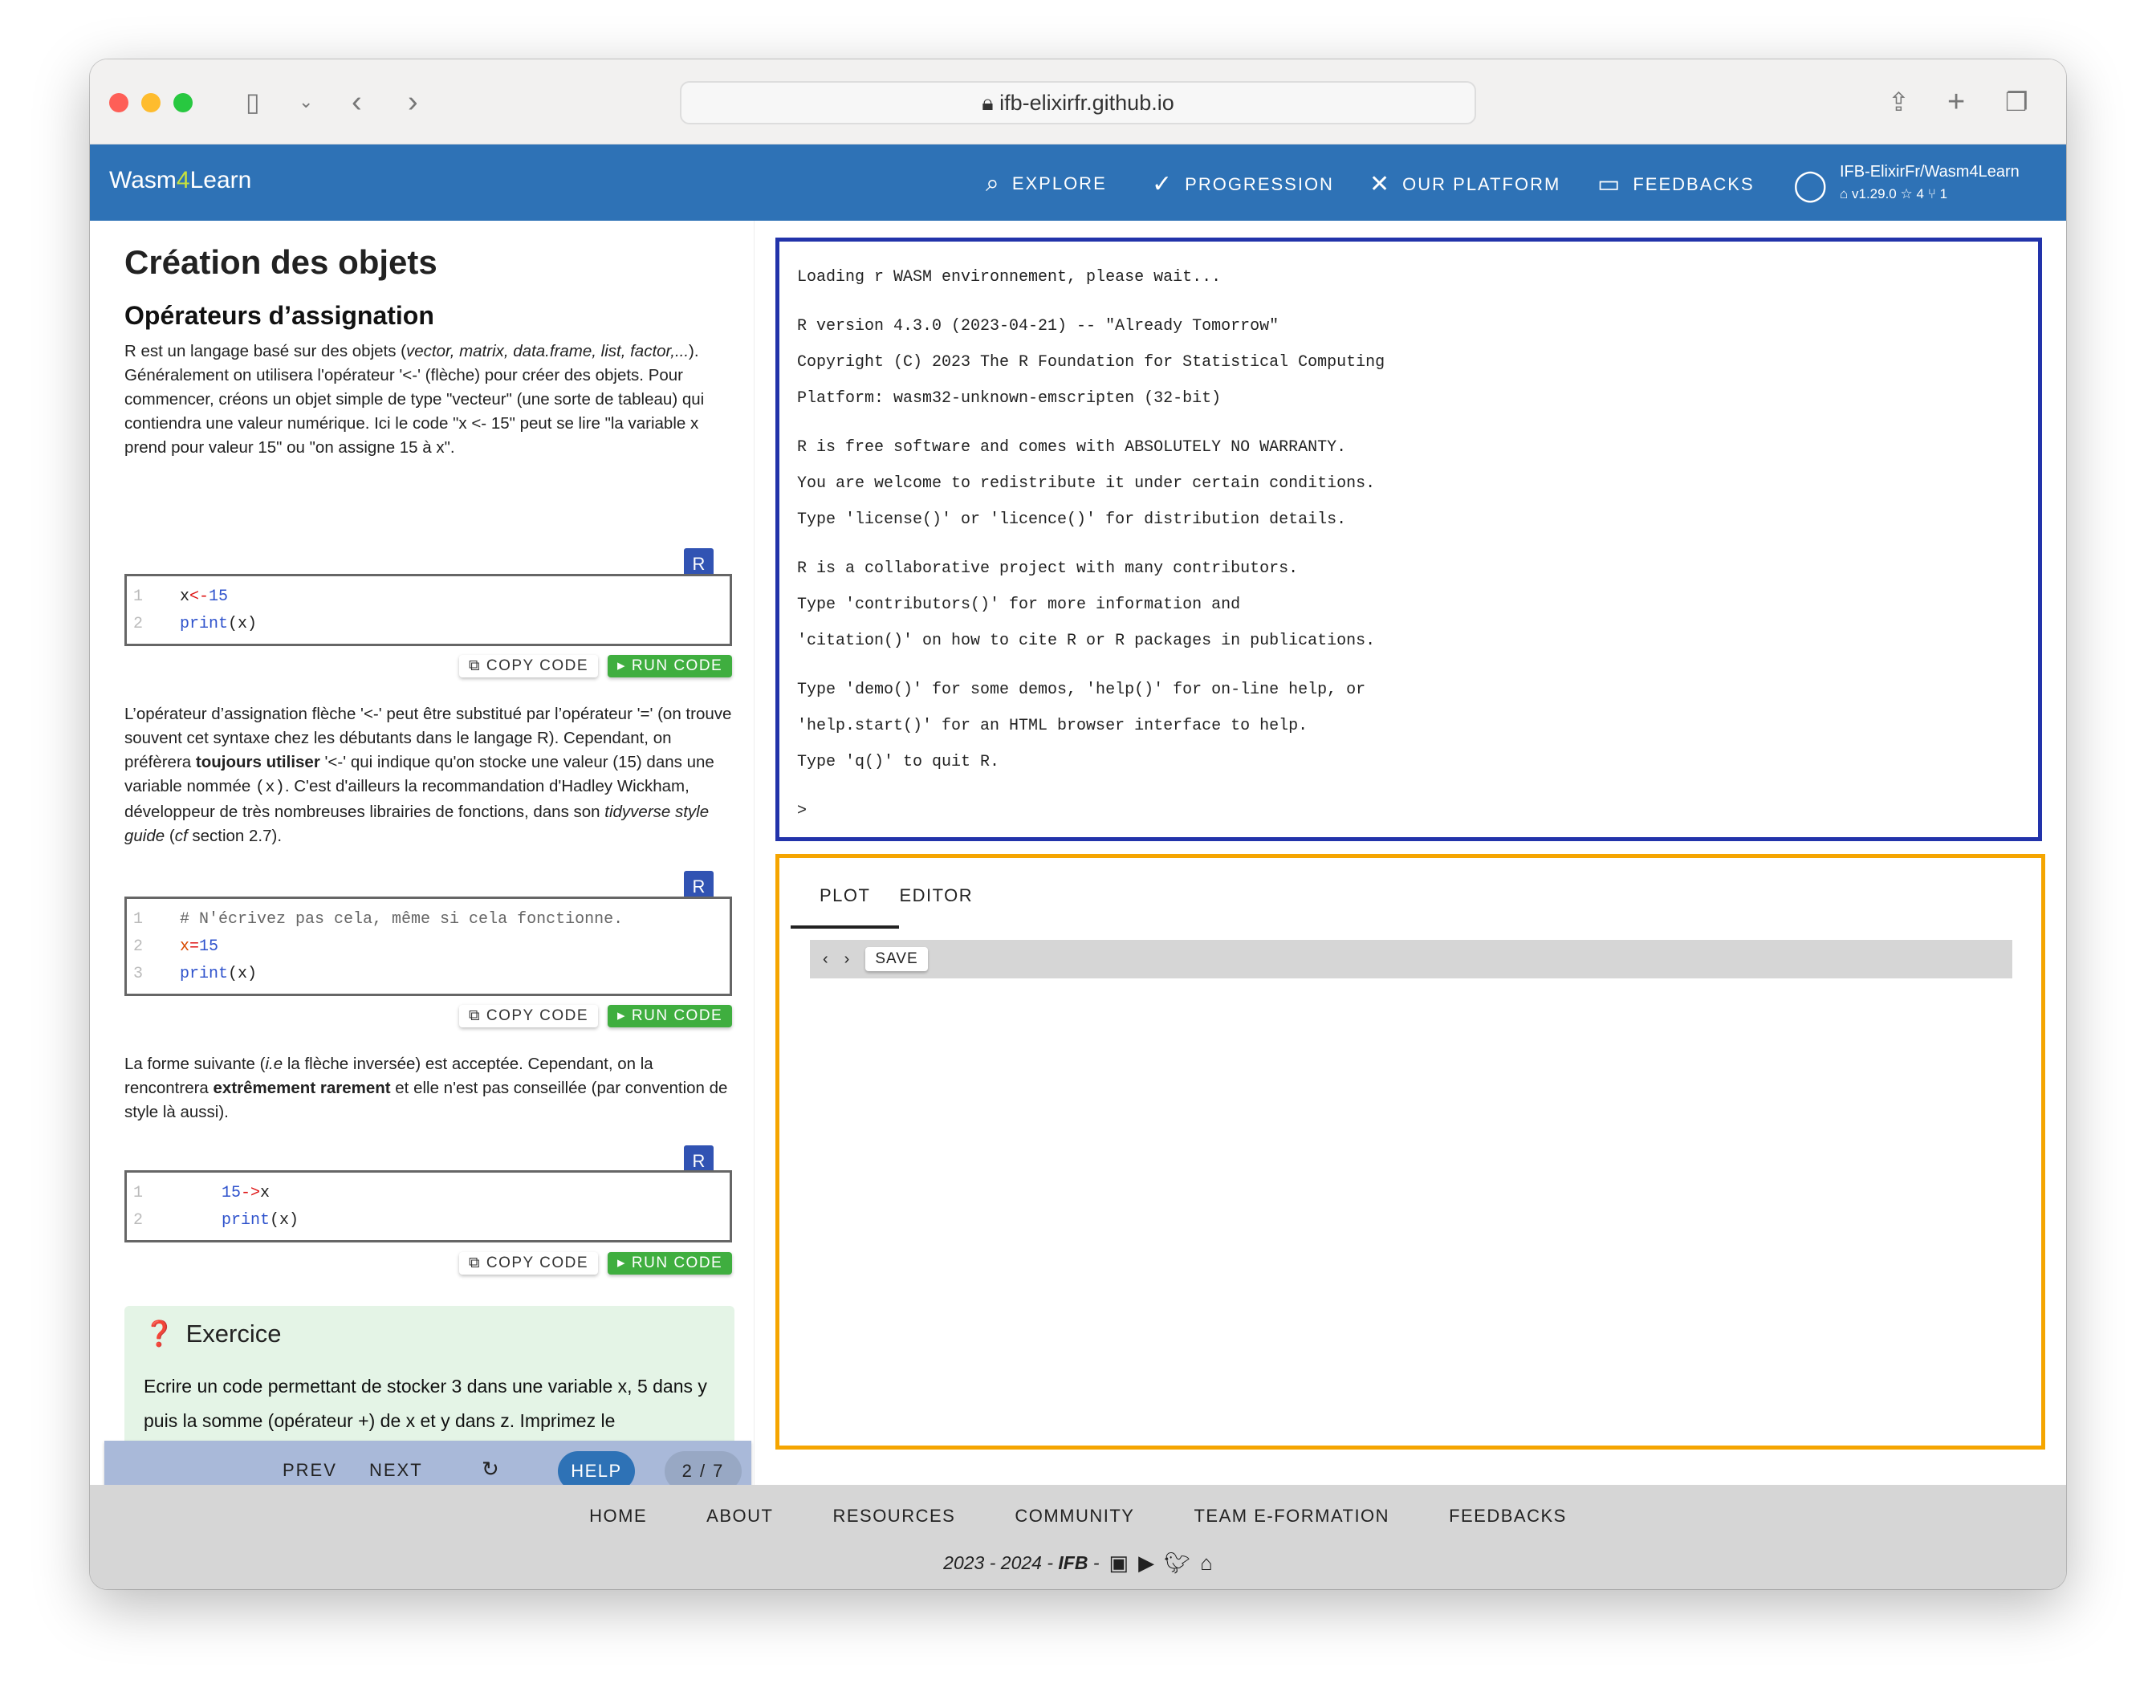 Image resolution: width=2156 pixels, height=1708 pixels. Describe the element at coordinates (1810, 185) in the screenshot. I see `github-icon: ◯` at that location.